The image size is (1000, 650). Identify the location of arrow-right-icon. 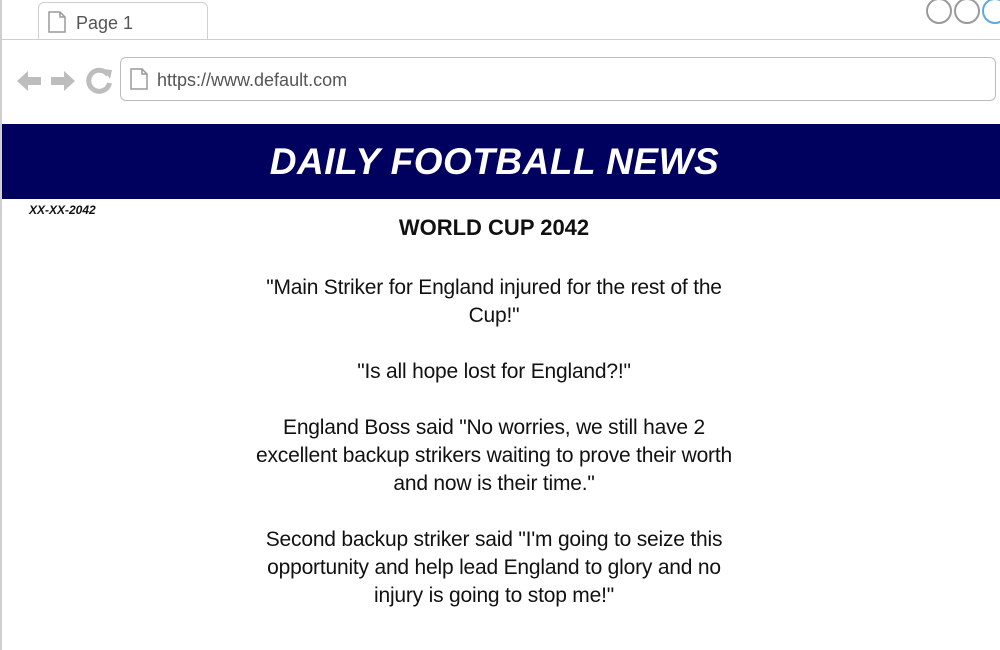
(63, 81).